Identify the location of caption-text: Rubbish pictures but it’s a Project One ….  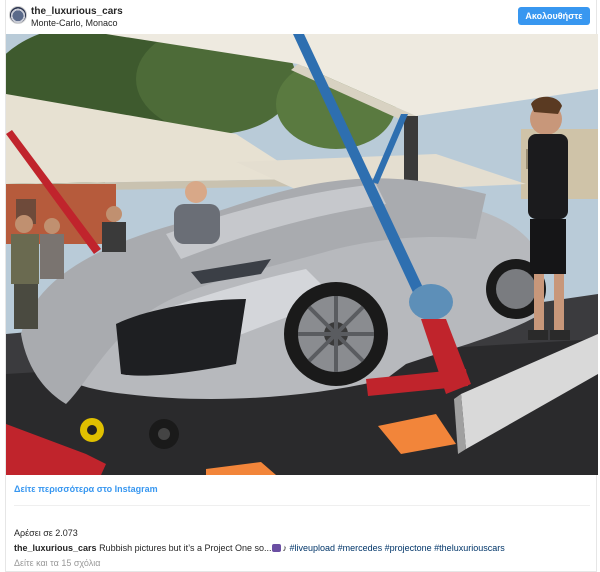
(185, 548).